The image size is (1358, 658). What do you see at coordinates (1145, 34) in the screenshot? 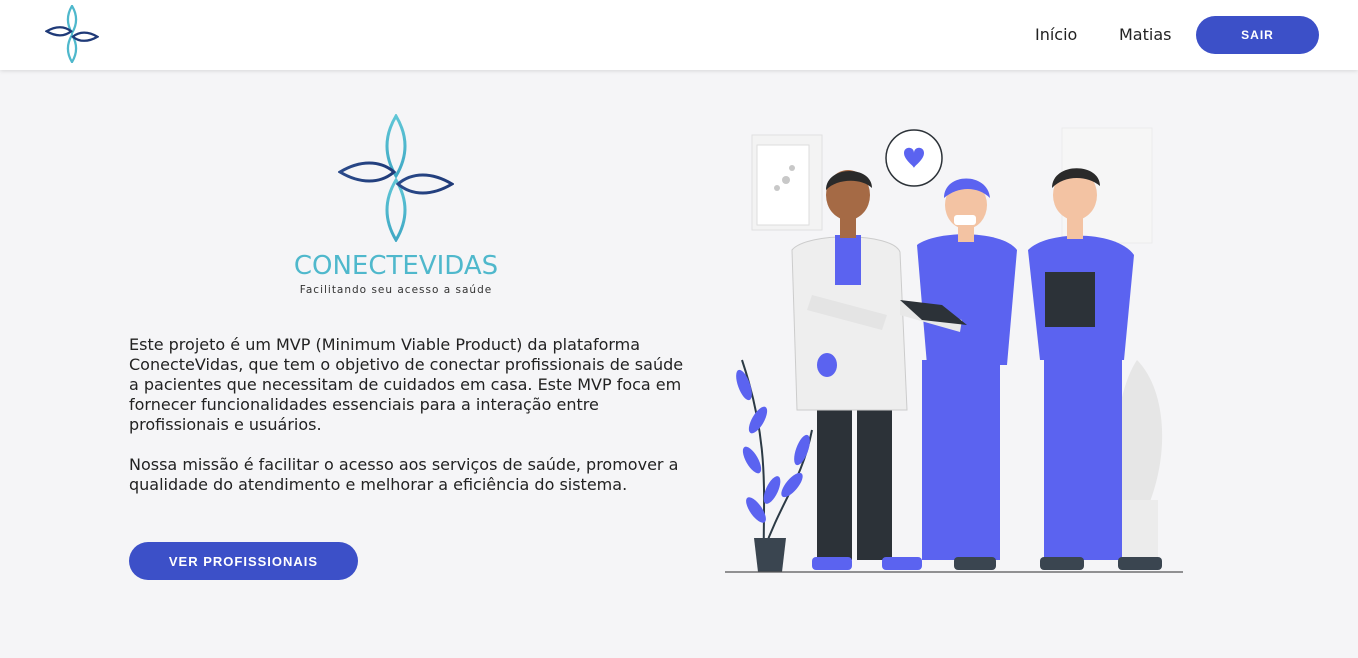
I see `nav-link-user-profile: Matias` at bounding box center [1145, 34].